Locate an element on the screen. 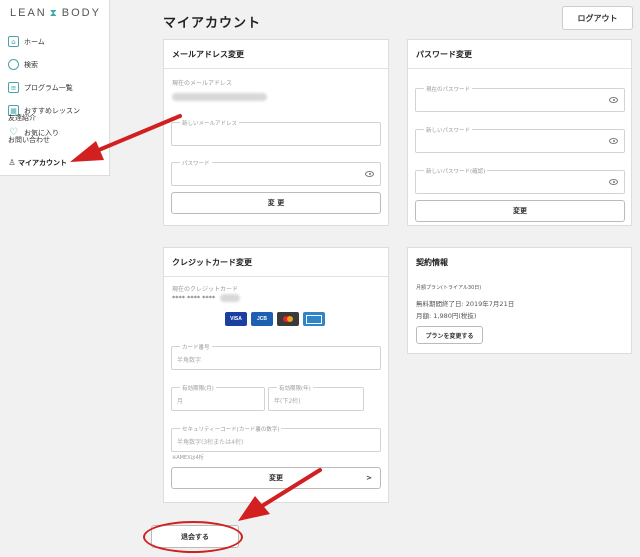 This screenshot has width=640, height=557. confirm-password-field: 新しいパスワード(確認) is located at coordinates (520, 180).